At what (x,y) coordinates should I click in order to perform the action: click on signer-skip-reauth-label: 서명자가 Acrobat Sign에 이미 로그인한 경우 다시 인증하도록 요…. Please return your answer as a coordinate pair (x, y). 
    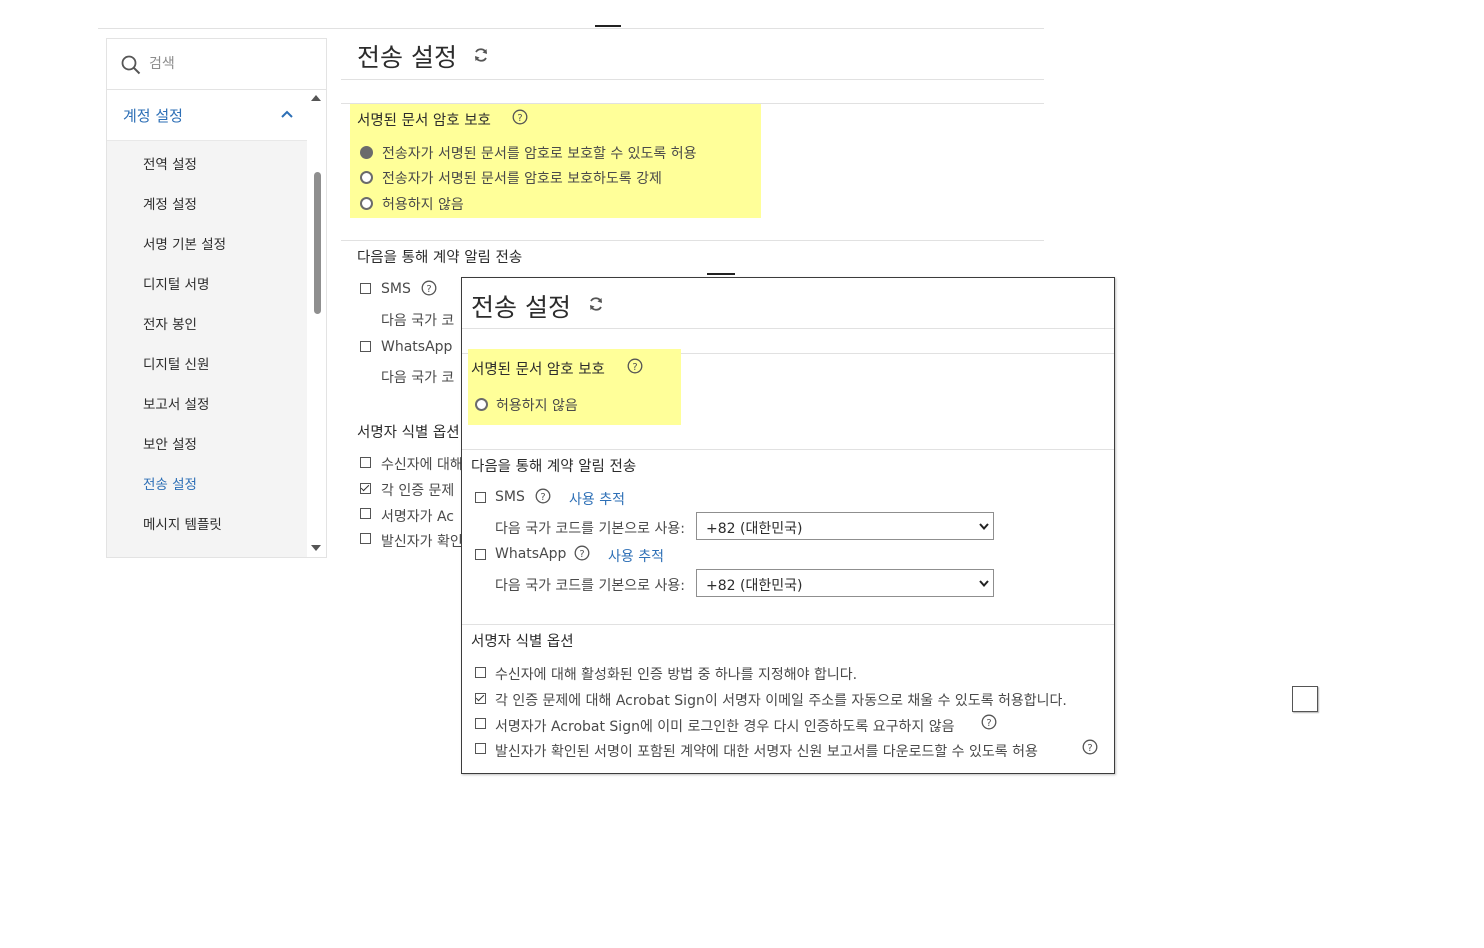
    Looking at the image, I should click on (725, 727).